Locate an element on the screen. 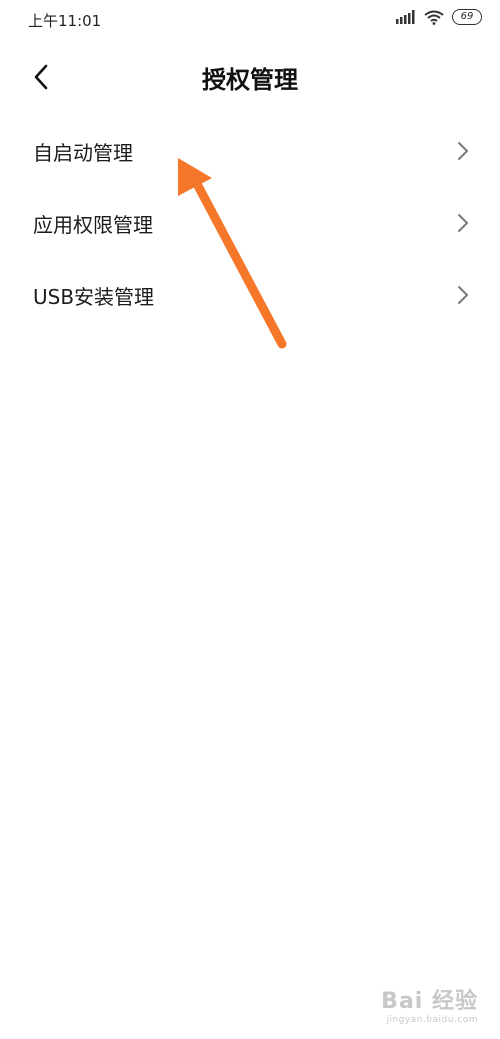  battery-icon: 69 is located at coordinates (467, 17).